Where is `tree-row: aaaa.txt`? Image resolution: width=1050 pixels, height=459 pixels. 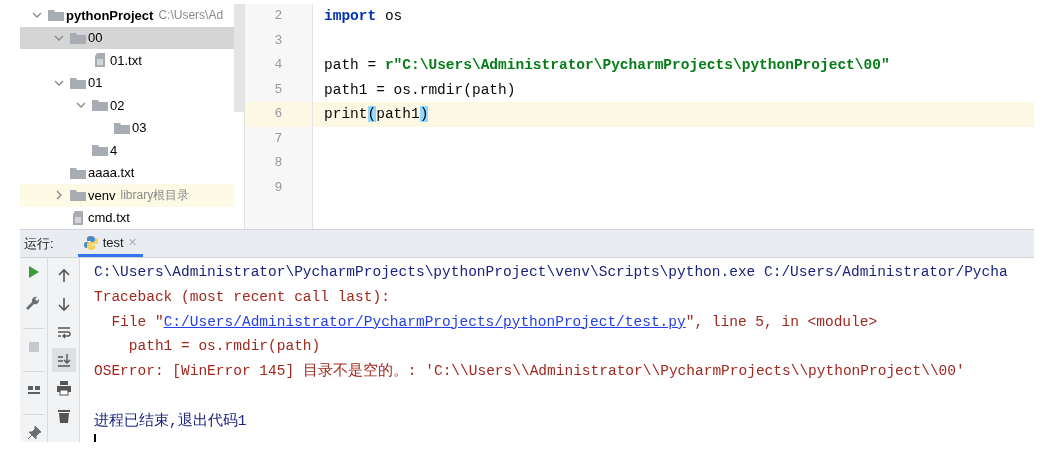
tree-row: aaaa.txt is located at coordinates (127, 172).